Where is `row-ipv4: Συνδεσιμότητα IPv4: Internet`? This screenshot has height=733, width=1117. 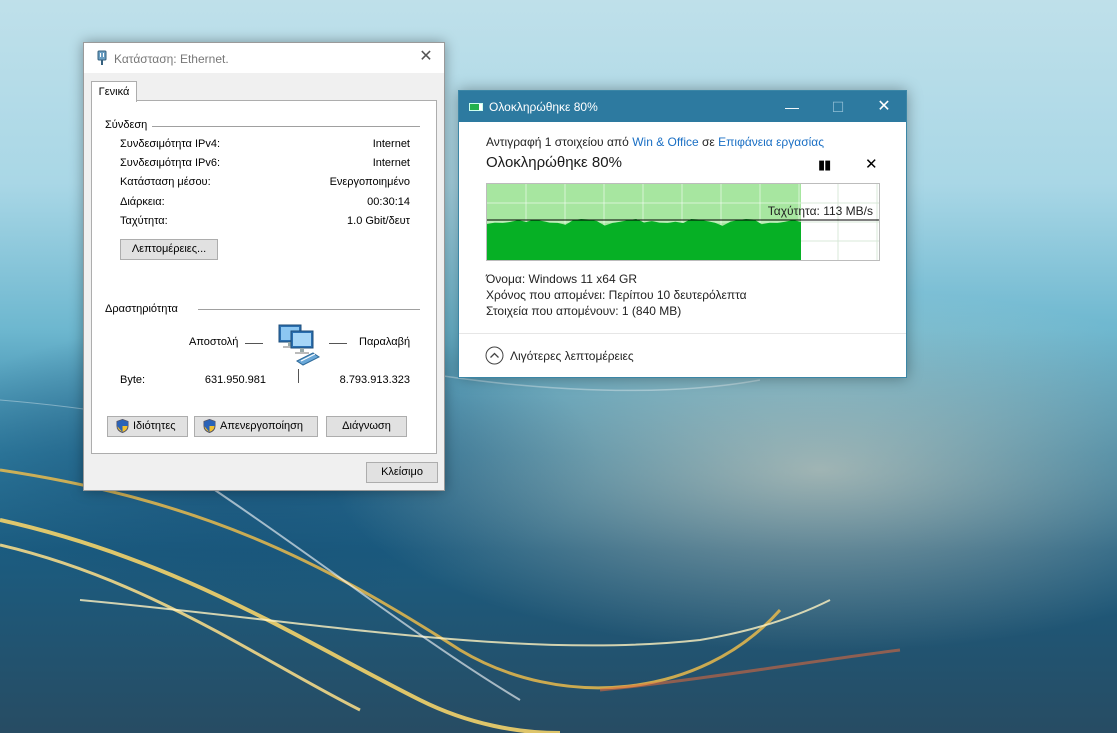
row-ipv4: Συνδεσιμότητα IPv4: Internet is located at coordinates (265, 146).